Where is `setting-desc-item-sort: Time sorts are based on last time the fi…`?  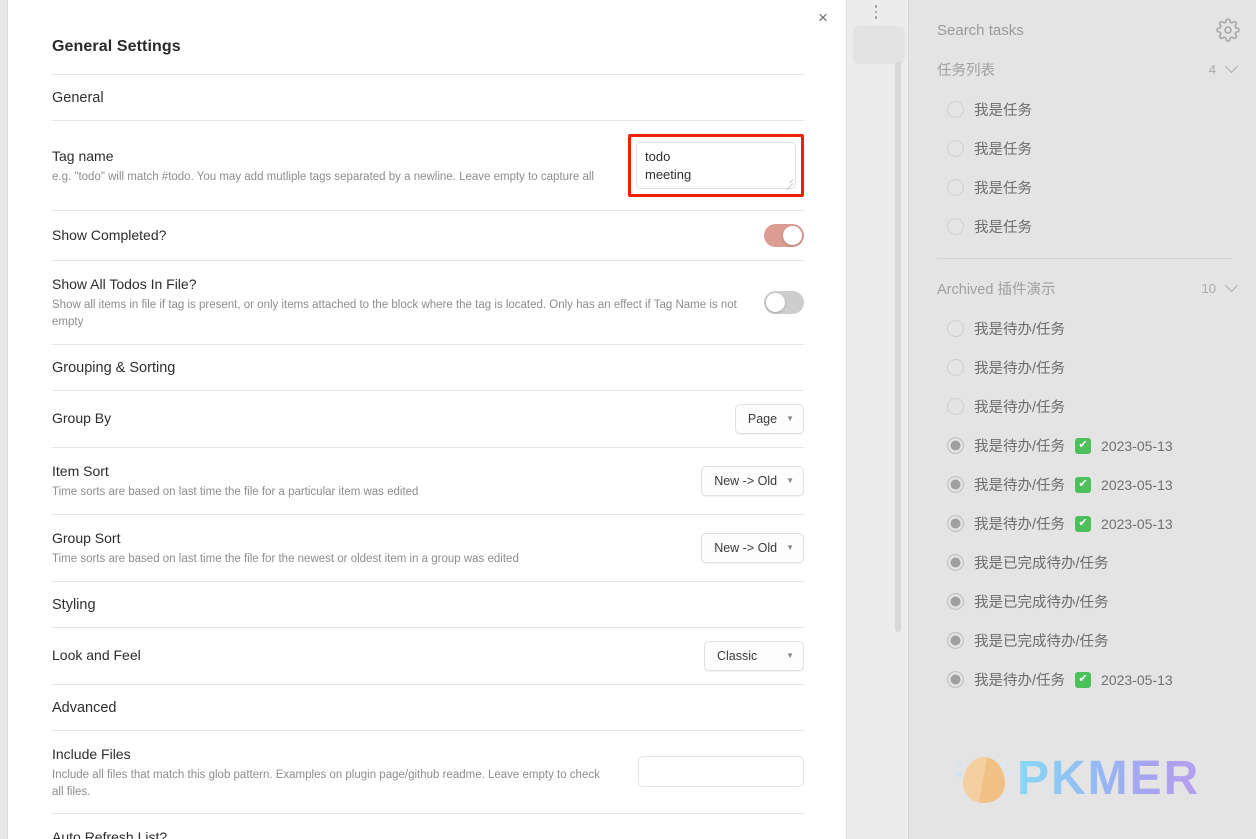
setting-desc-item-sort: Time sorts are based on last time the fi… is located at coordinates (235, 491).